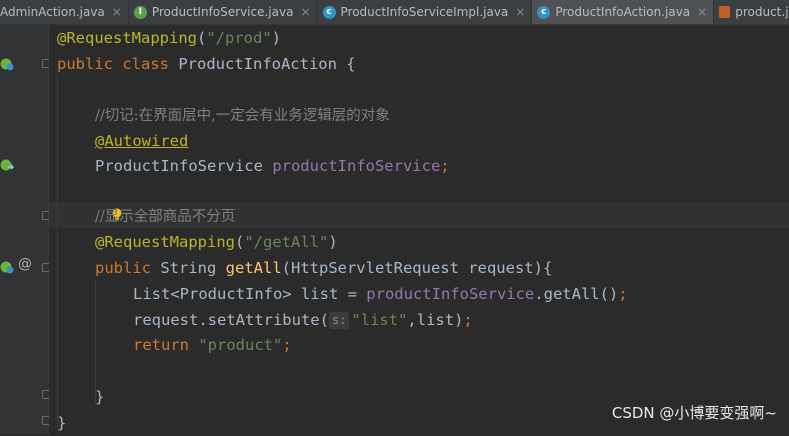  What do you see at coordinates (7, 165) in the screenshot?
I see `spring-autowired-icon` at bounding box center [7, 165].